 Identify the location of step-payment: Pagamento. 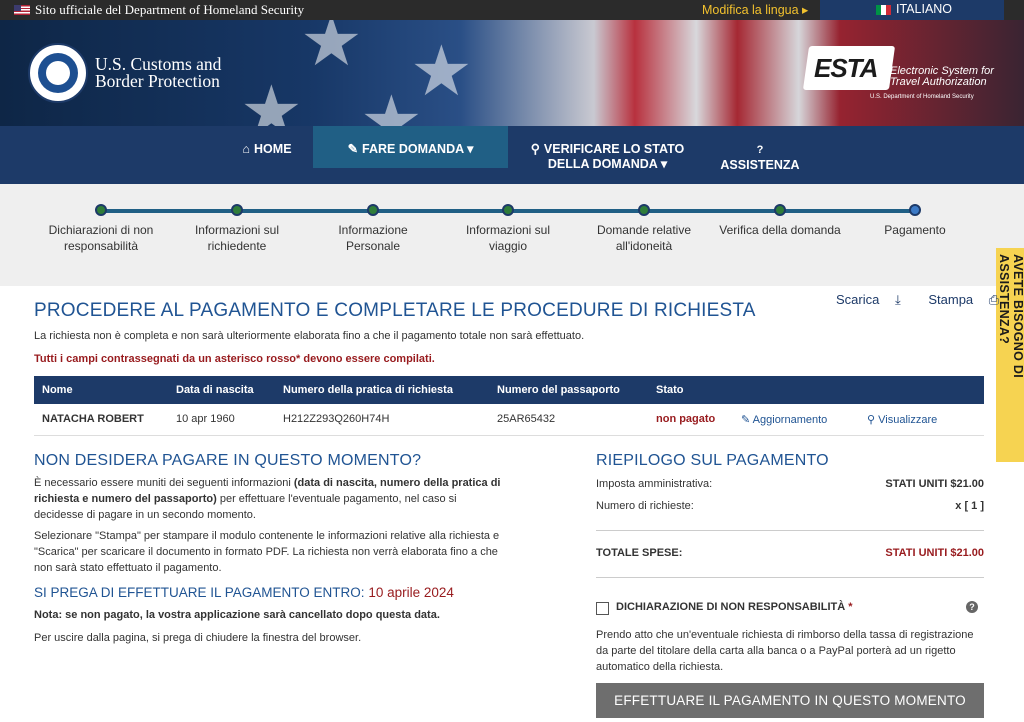
(915, 221).